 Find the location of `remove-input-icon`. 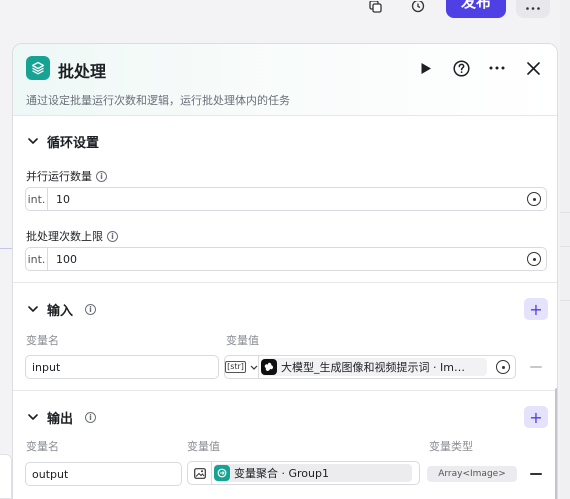

remove-input-icon is located at coordinates (536, 367).